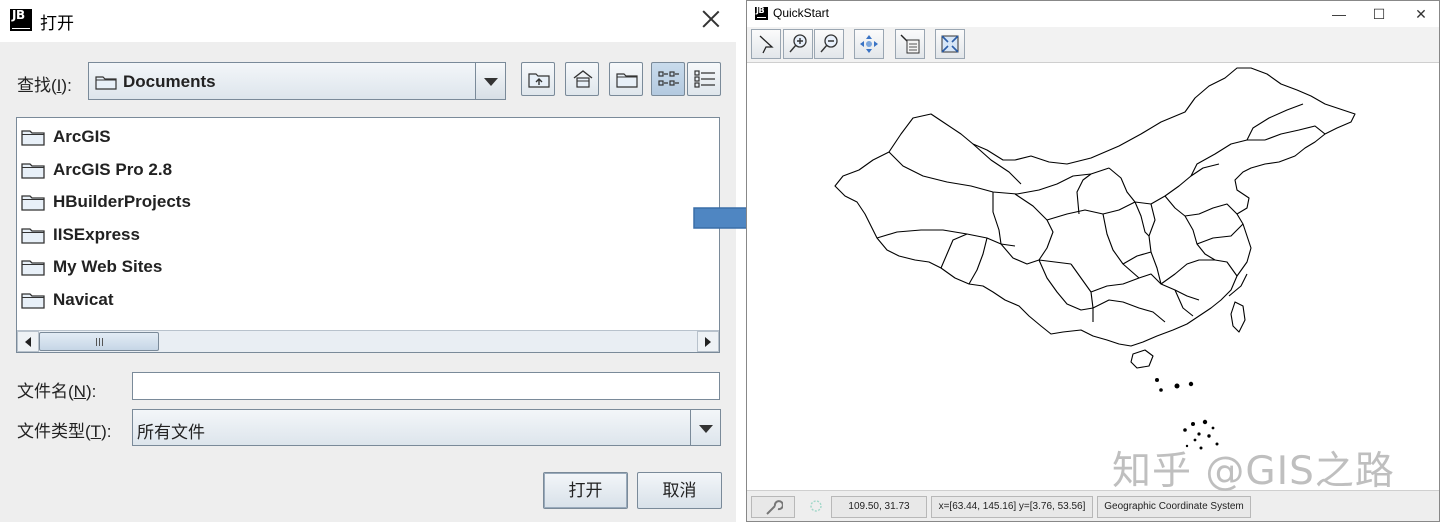  I want to click on window-title-bar: JB QuickStart — ☐ ✕, so click(1093, 14).